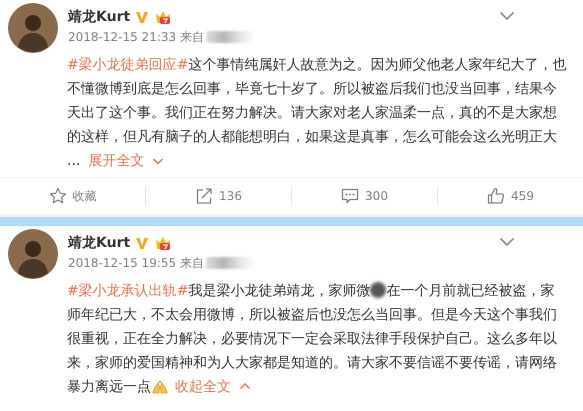 This screenshot has width=583, height=411. What do you see at coordinates (364, 196) in the screenshot?
I see `action-button: 300` at bounding box center [364, 196].